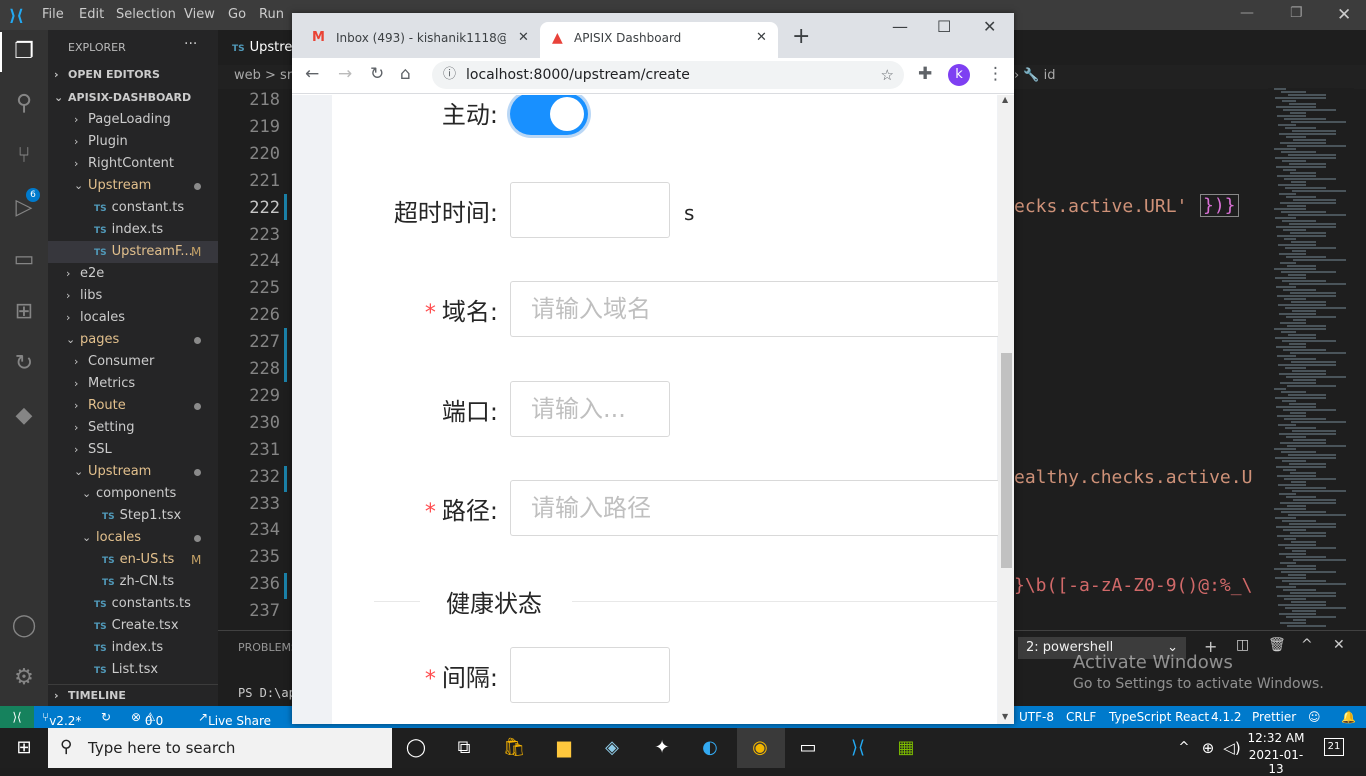 Image resolution: width=1366 pixels, height=776 pixels. I want to click on workspace-root: ⌄ APISIX-DASHBOARD, so click(133, 98).